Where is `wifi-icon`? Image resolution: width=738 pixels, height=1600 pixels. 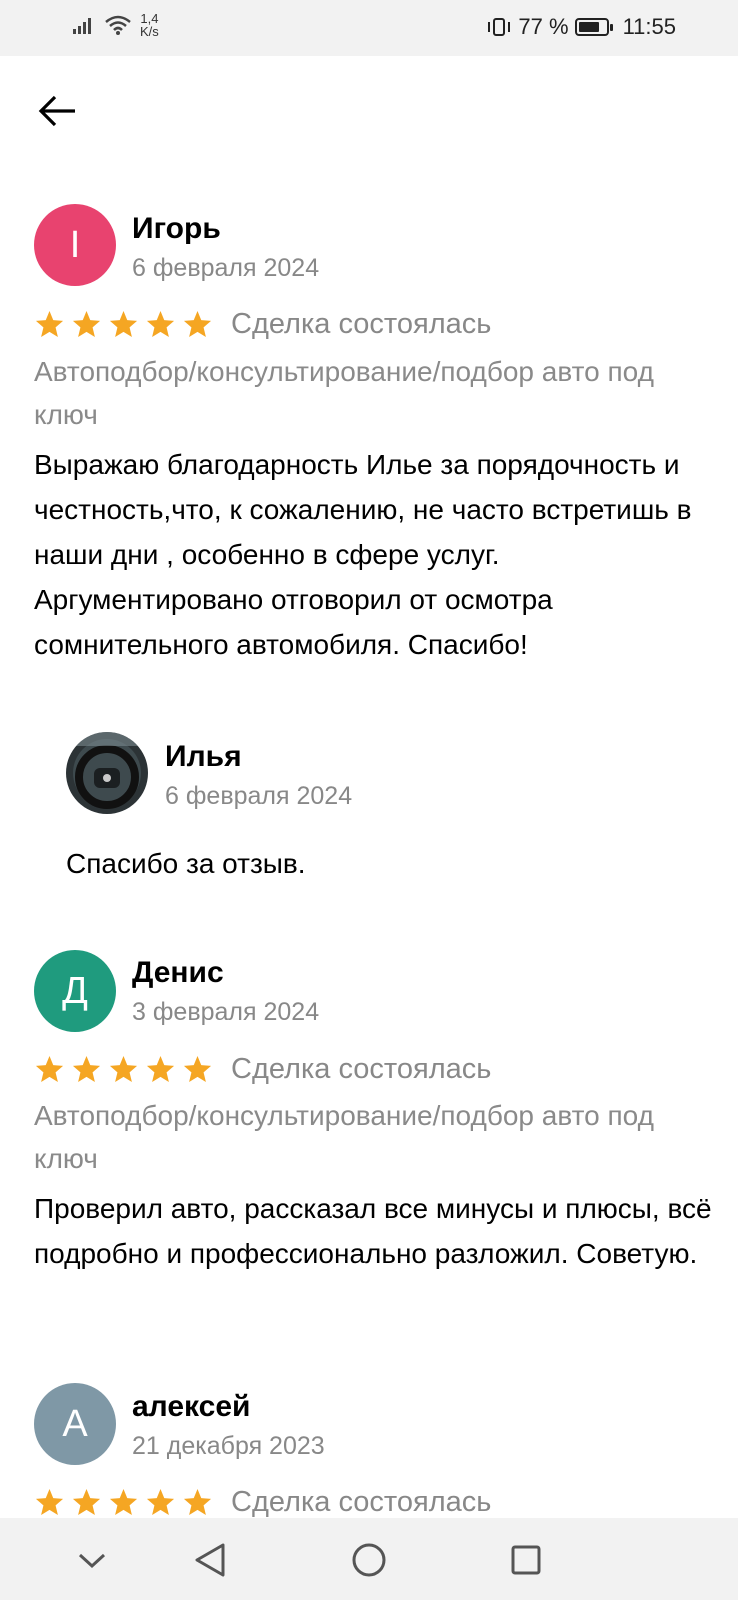
wifi-icon is located at coordinates (118, 25).